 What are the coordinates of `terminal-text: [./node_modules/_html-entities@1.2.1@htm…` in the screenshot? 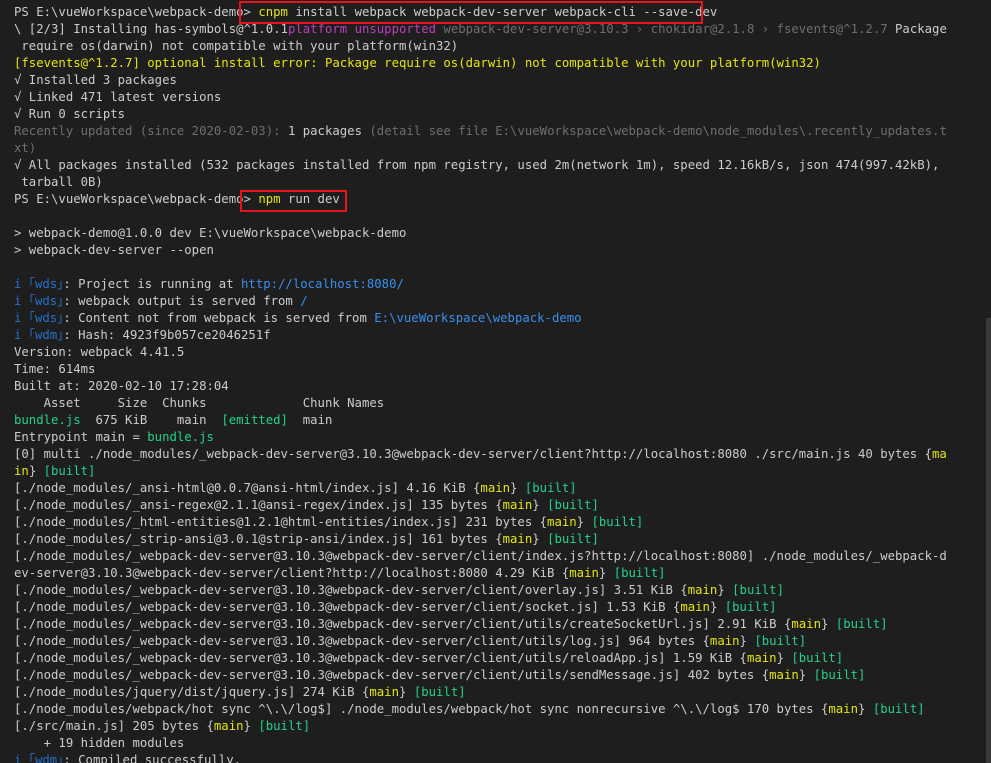 It's located at (281, 522).